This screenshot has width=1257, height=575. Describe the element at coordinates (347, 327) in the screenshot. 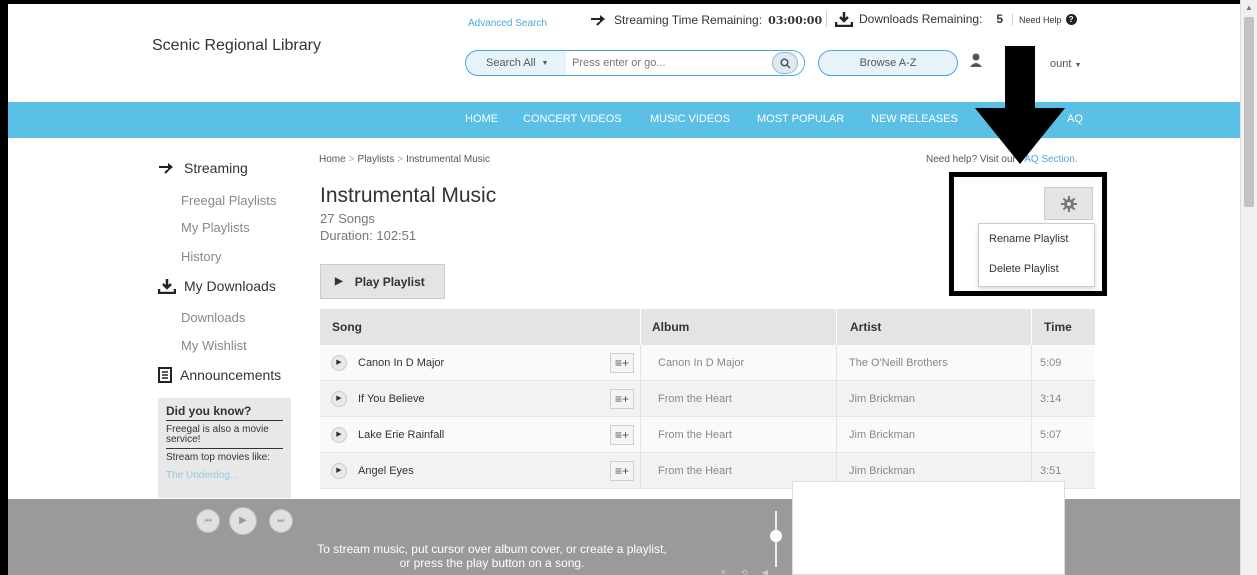

I see `col-song: Song` at that location.